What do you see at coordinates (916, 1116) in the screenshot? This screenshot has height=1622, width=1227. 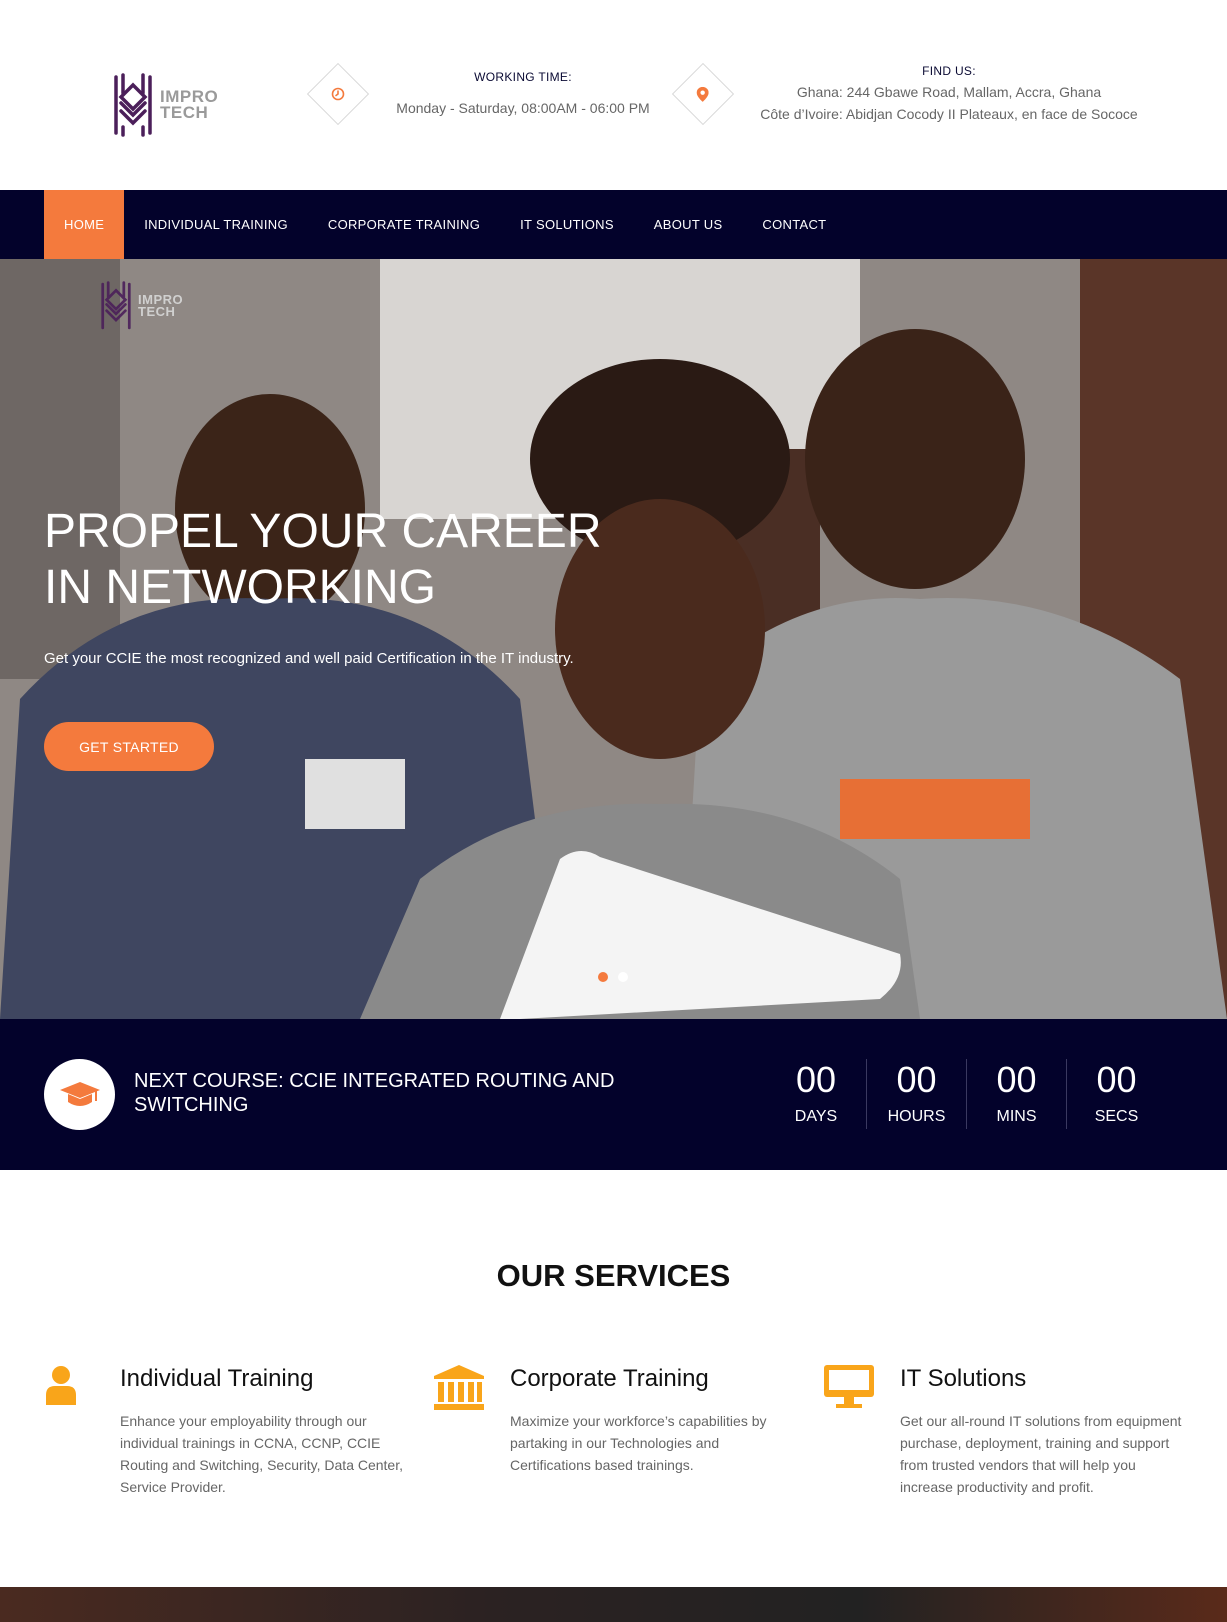 I see `hours-label: HOURS` at bounding box center [916, 1116].